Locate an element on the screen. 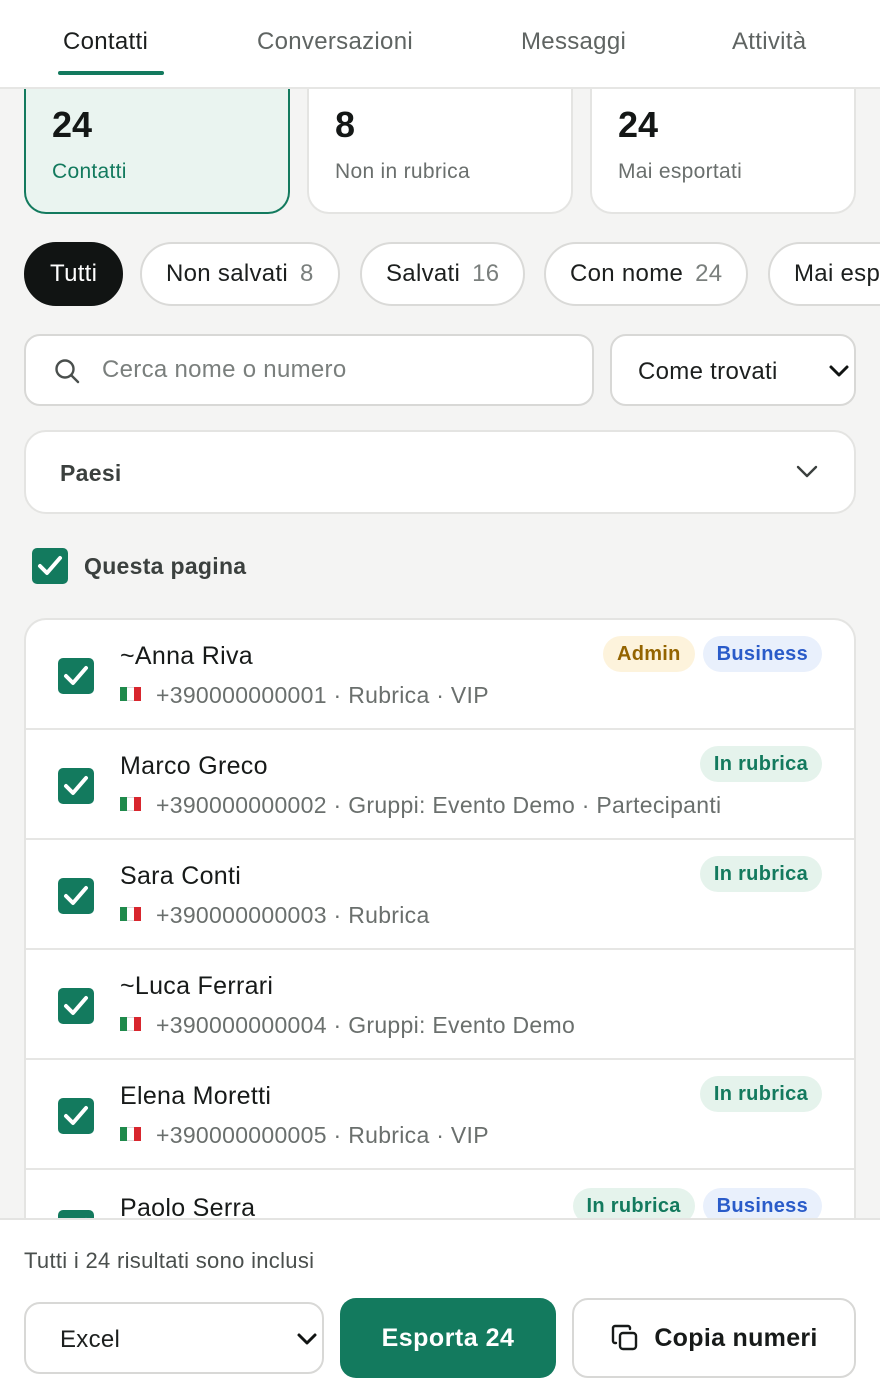  chip-label: Con nome is located at coordinates (627, 273).